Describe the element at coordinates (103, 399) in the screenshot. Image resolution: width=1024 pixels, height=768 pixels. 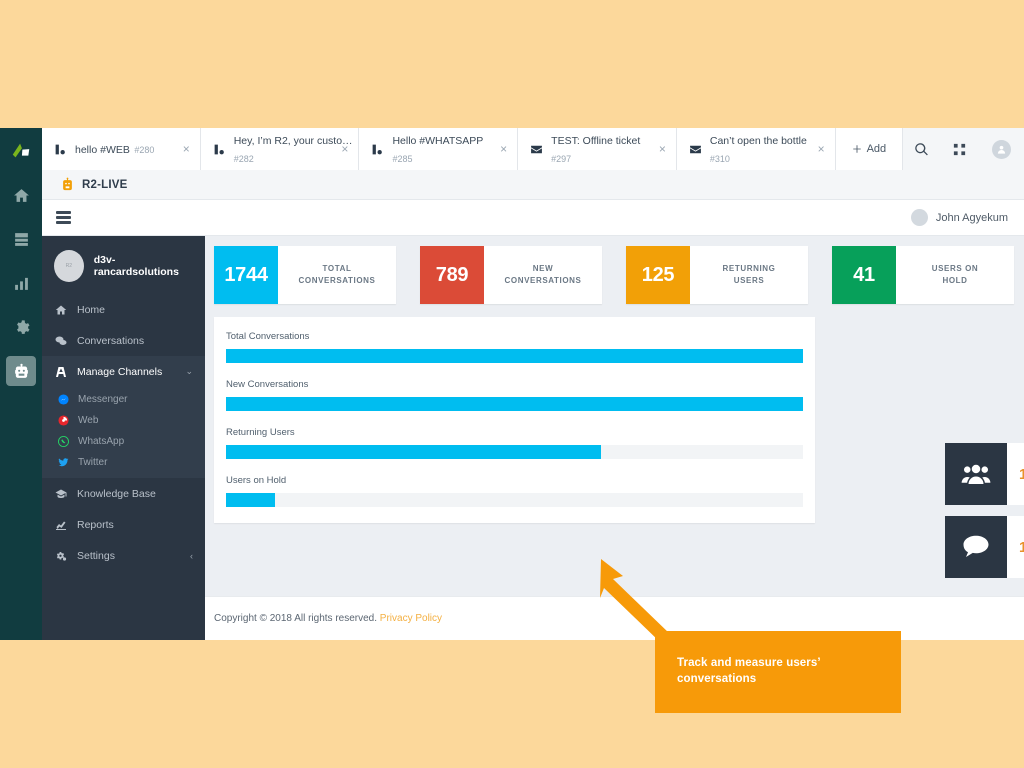
I see `sidebar-sub-label: Messenger` at that location.